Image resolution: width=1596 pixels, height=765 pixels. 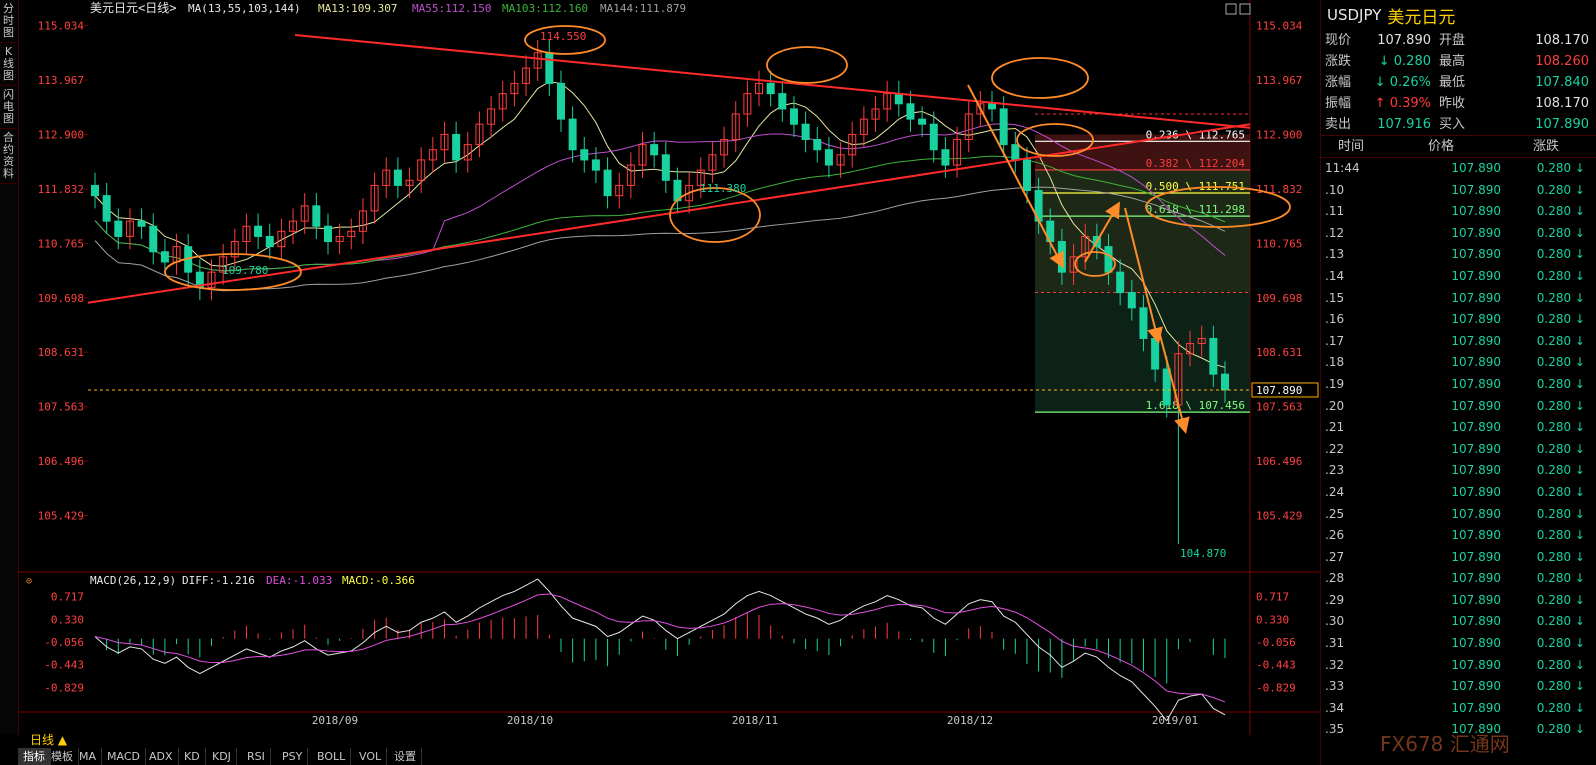 I want to click on tick-row: .28 107.890 0.280 ↓, so click(x=1458, y=579).